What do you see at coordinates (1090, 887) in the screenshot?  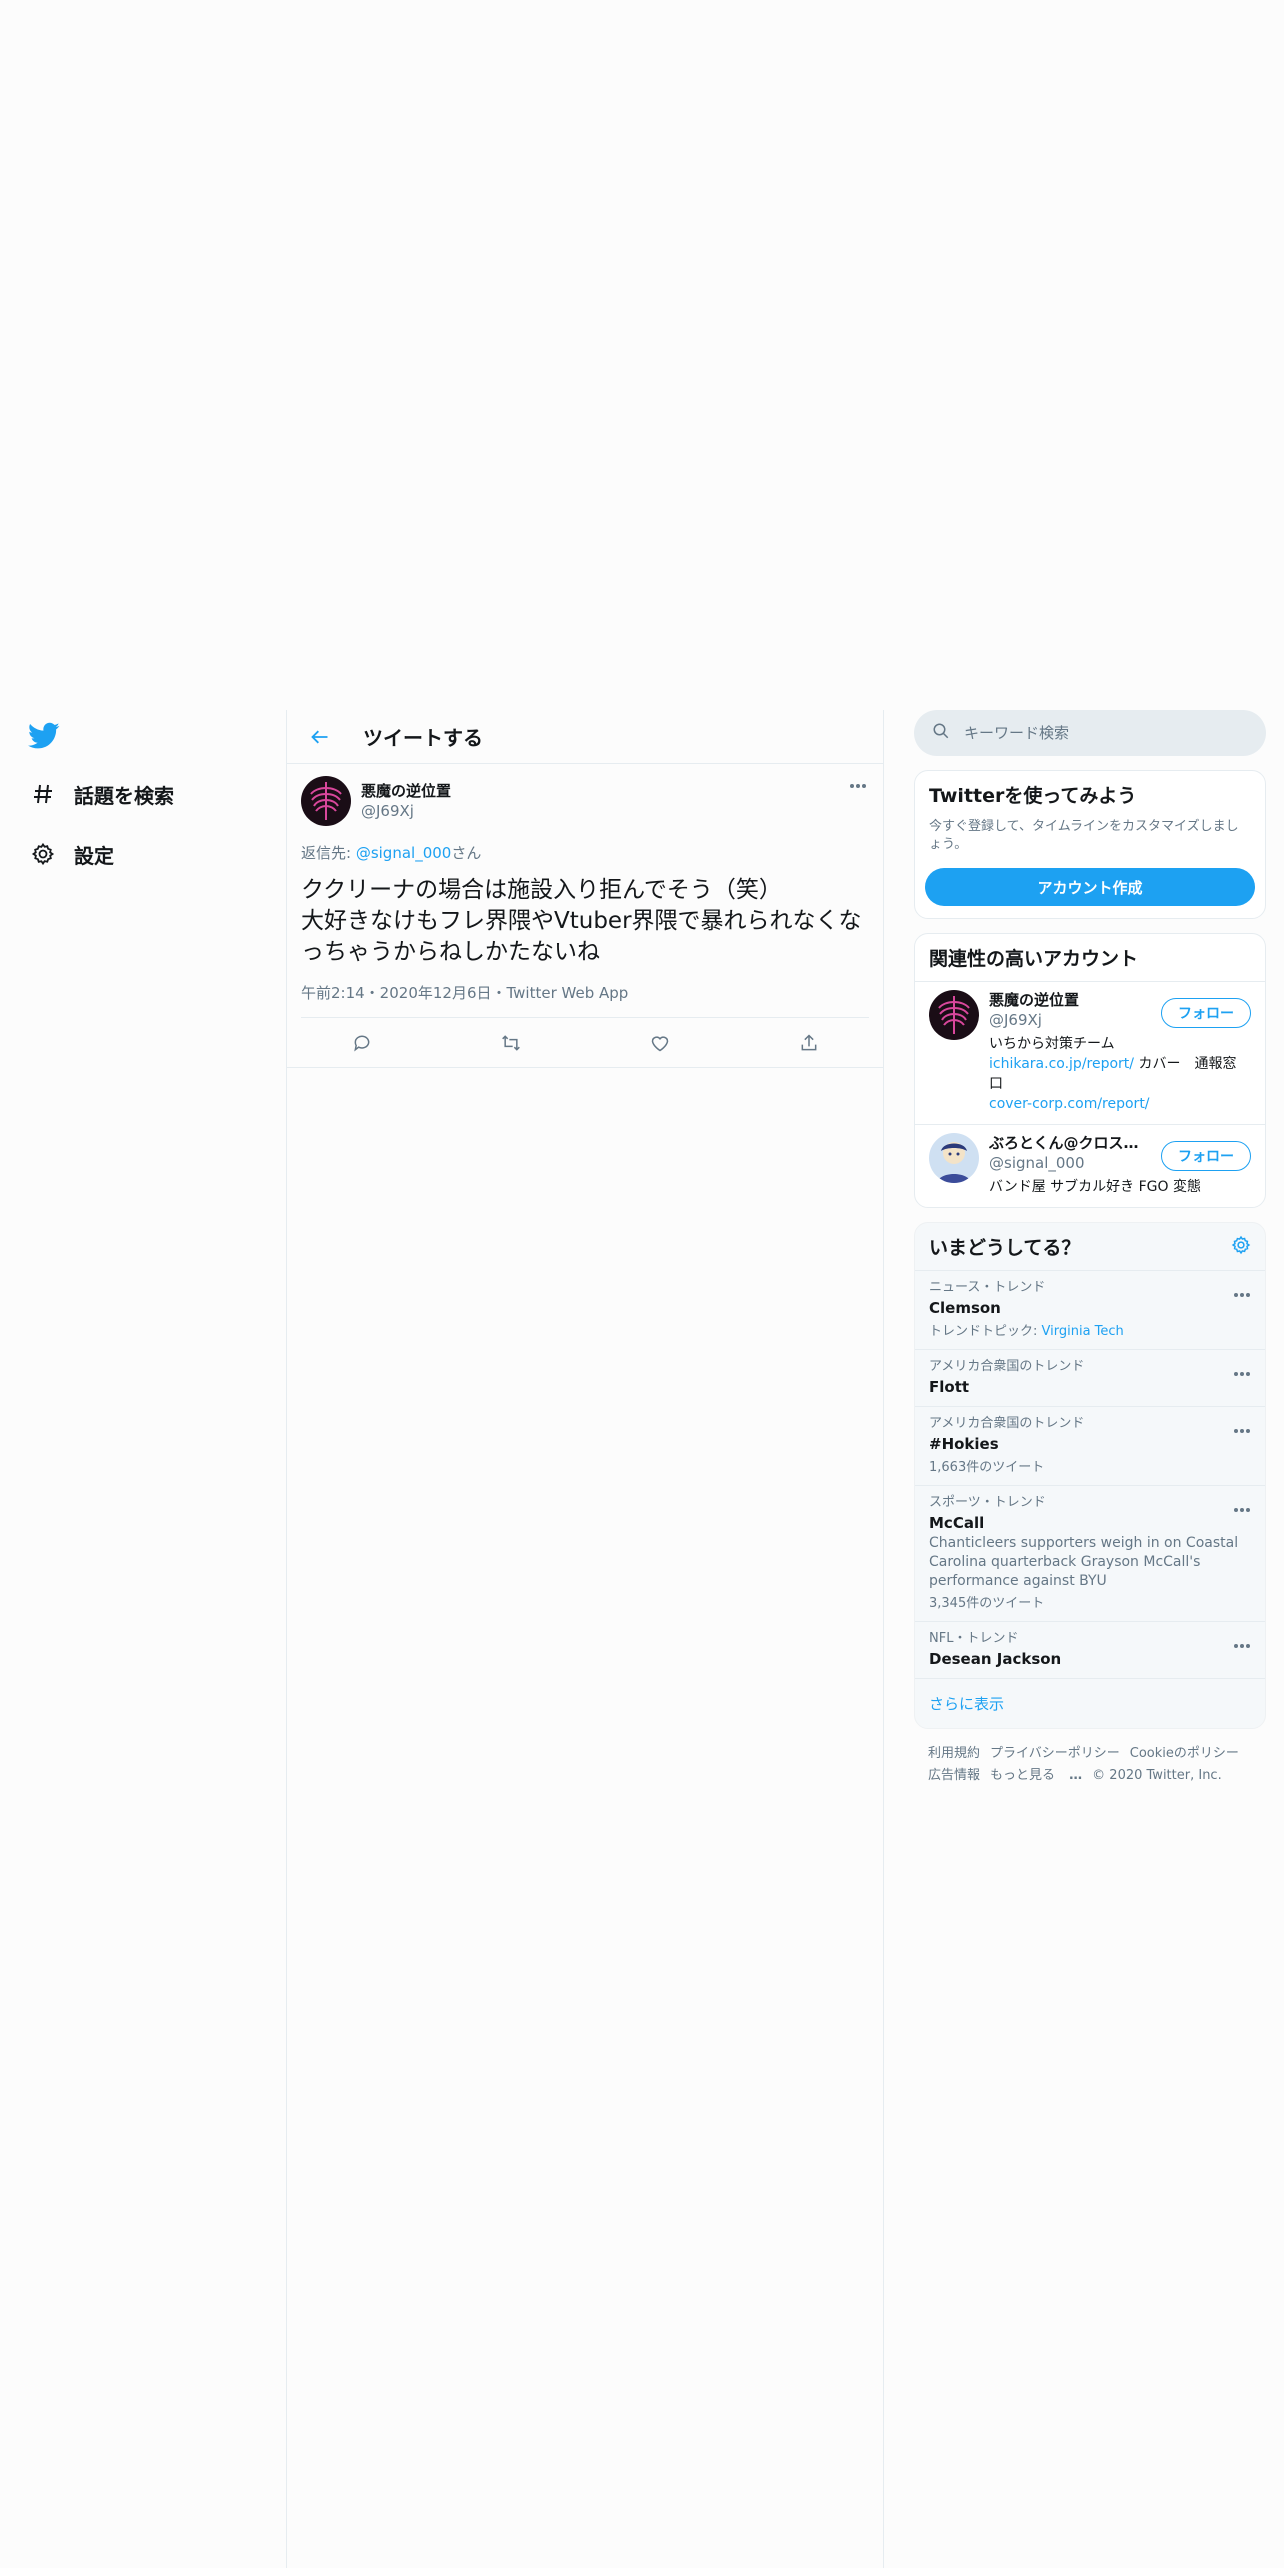 I see `create-account-button: アカウント作成` at bounding box center [1090, 887].